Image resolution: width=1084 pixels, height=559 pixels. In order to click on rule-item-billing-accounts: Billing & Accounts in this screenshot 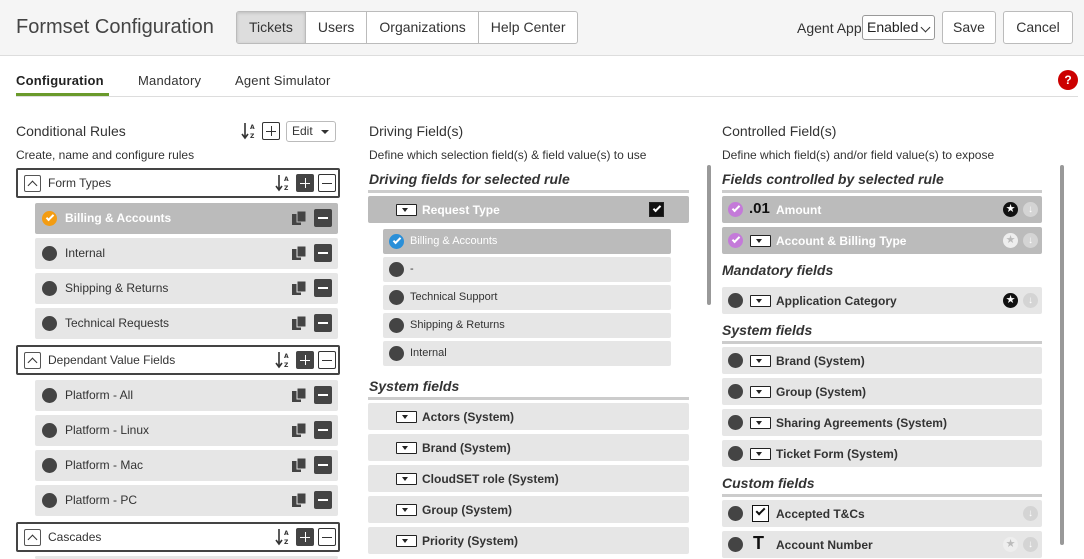, I will do `click(186, 218)`.